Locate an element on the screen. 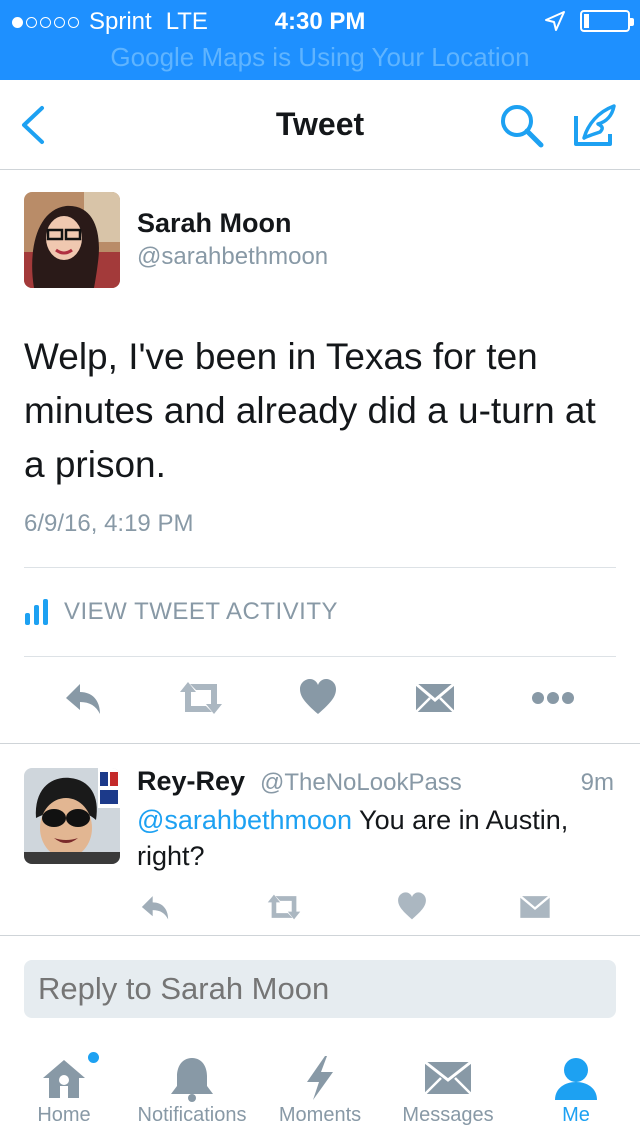 The image size is (640, 1136). tab-label: Home is located at coordinates (64, 1115).